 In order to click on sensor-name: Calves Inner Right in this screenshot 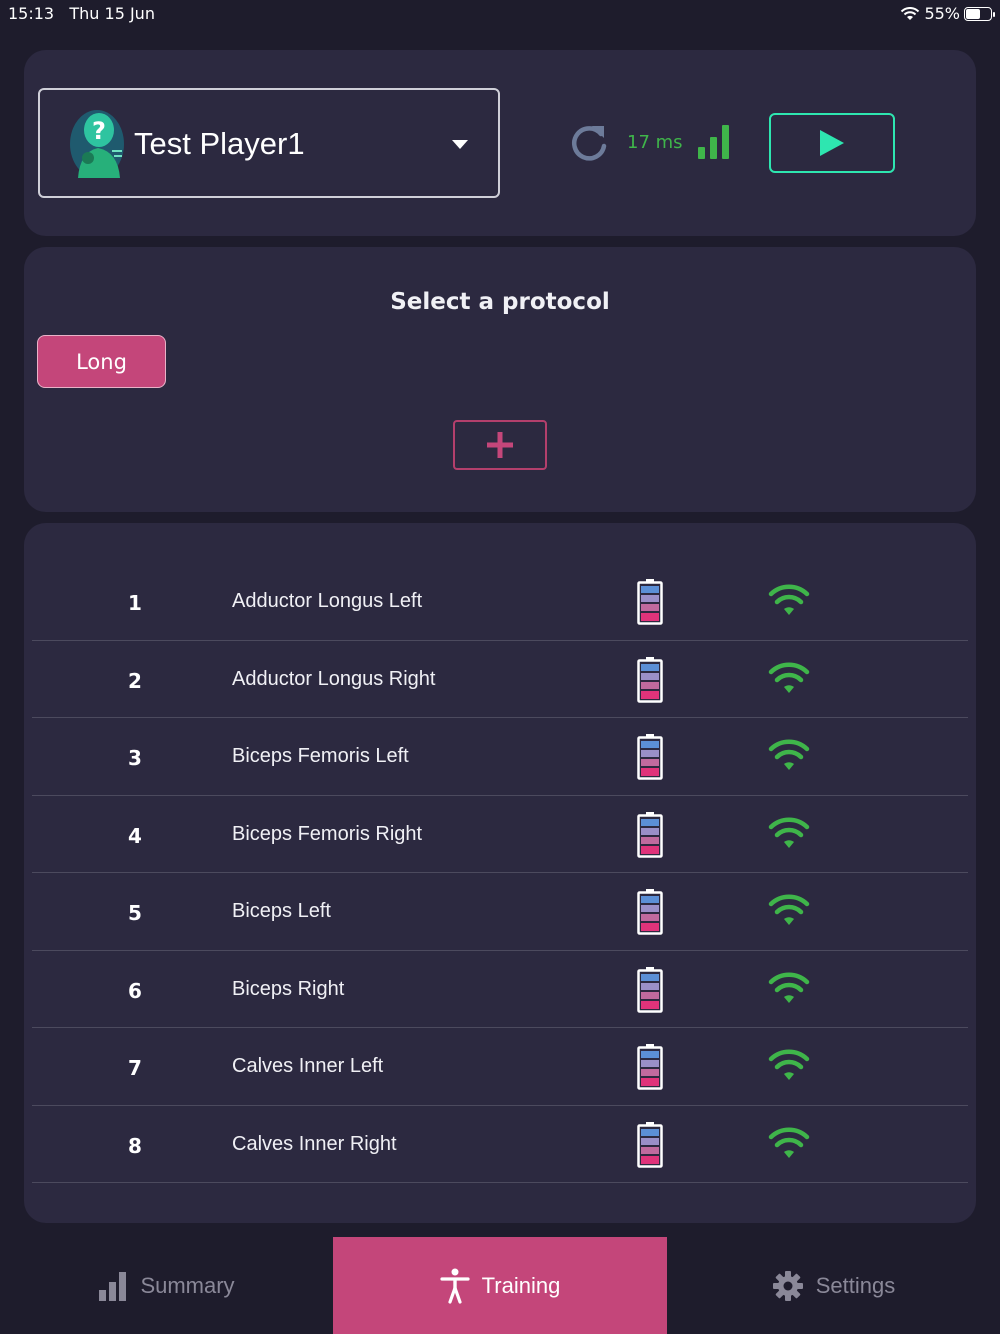, I will do `click(314, 1143)`.